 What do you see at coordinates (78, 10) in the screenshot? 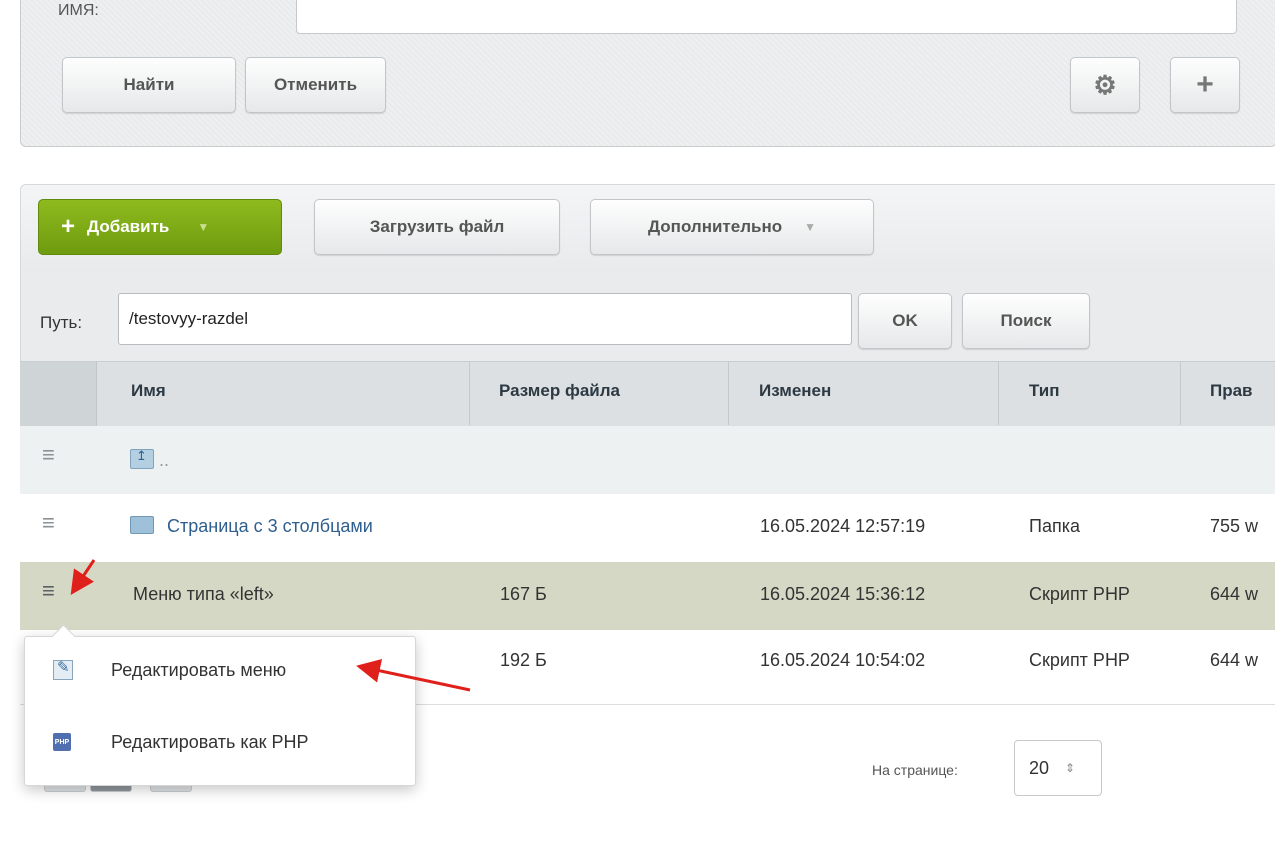
I see `filter-name-label: Имя:` at bounding box center [78, 10].